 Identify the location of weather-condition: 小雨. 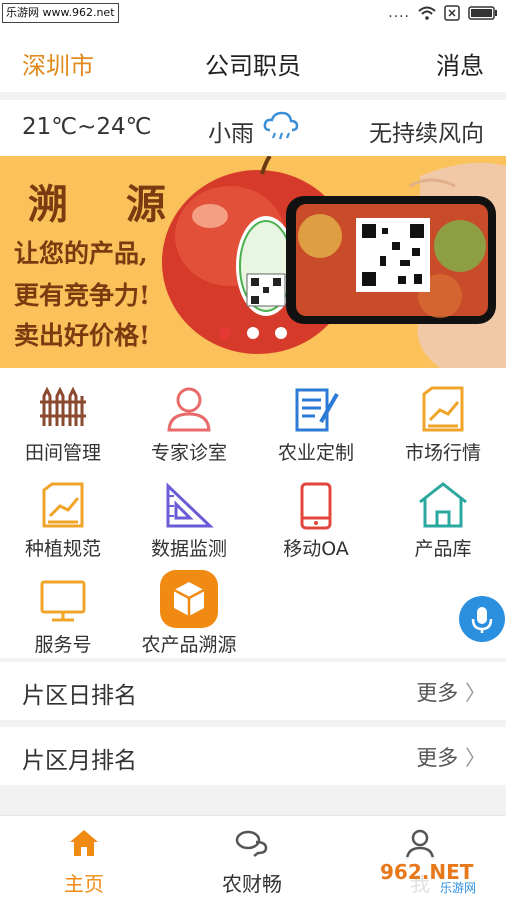
(231, 134).